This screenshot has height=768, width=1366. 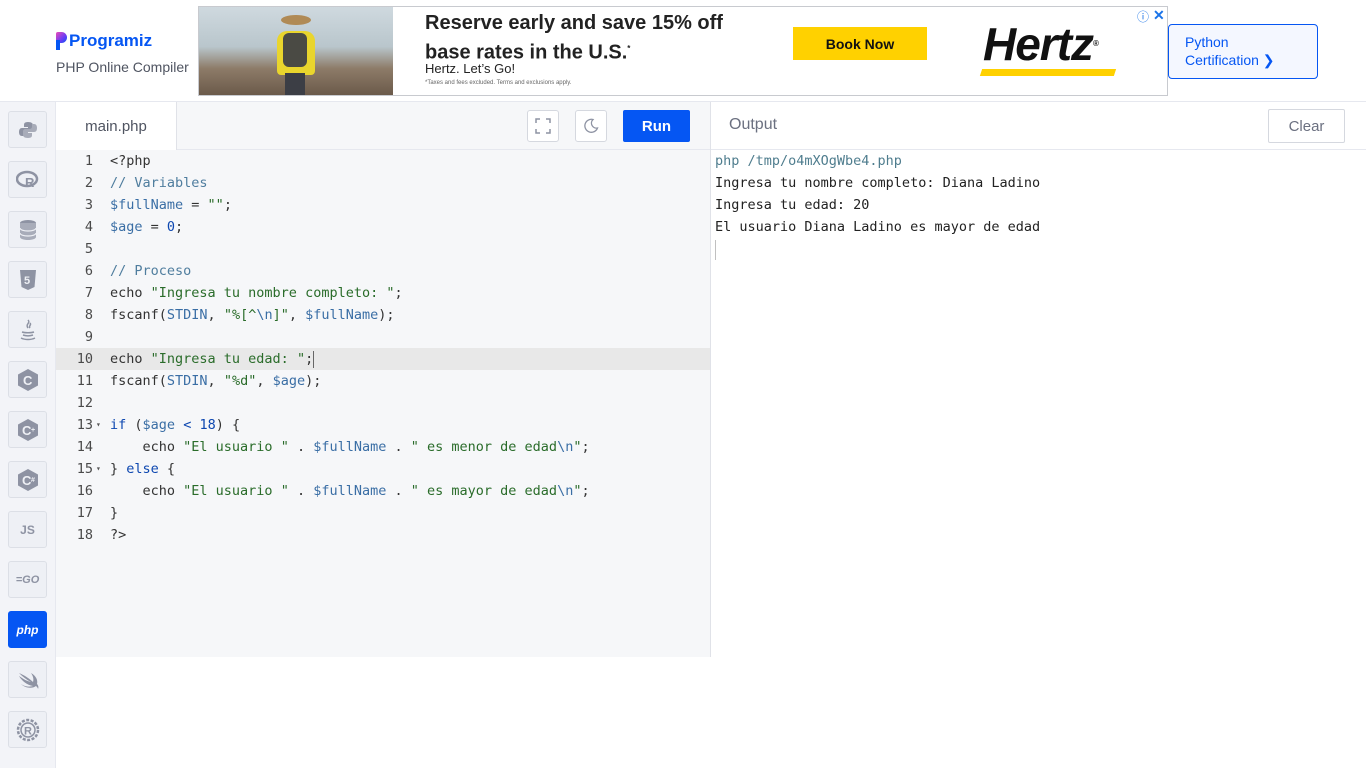 I want to click on hertz-logo-bar, so click(x=1048, y=72).